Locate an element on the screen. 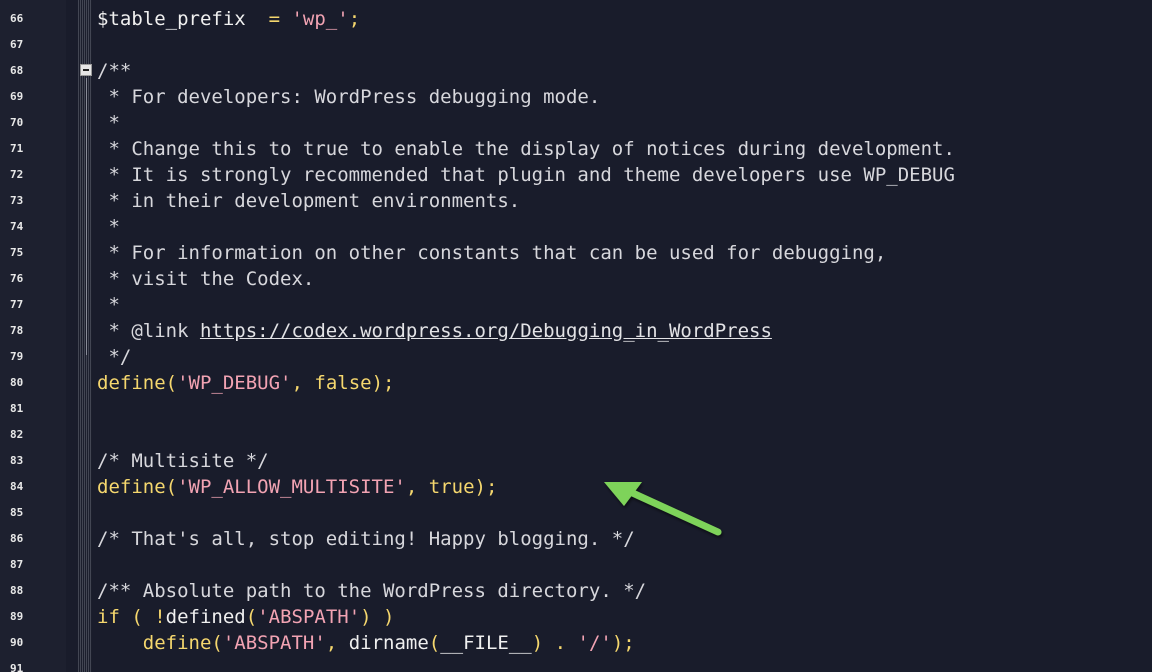 The image size is (1152, 672). code-token: = is located at coordinates (268, 19).